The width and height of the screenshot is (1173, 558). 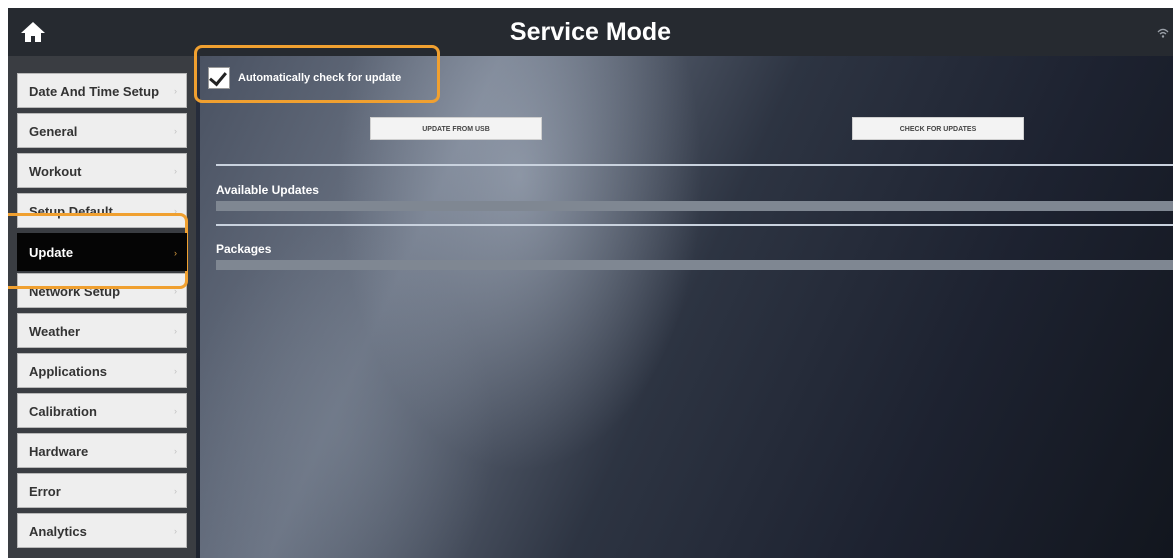 I want to click on title-bar: Service Mode, so click(x=590, y=32).